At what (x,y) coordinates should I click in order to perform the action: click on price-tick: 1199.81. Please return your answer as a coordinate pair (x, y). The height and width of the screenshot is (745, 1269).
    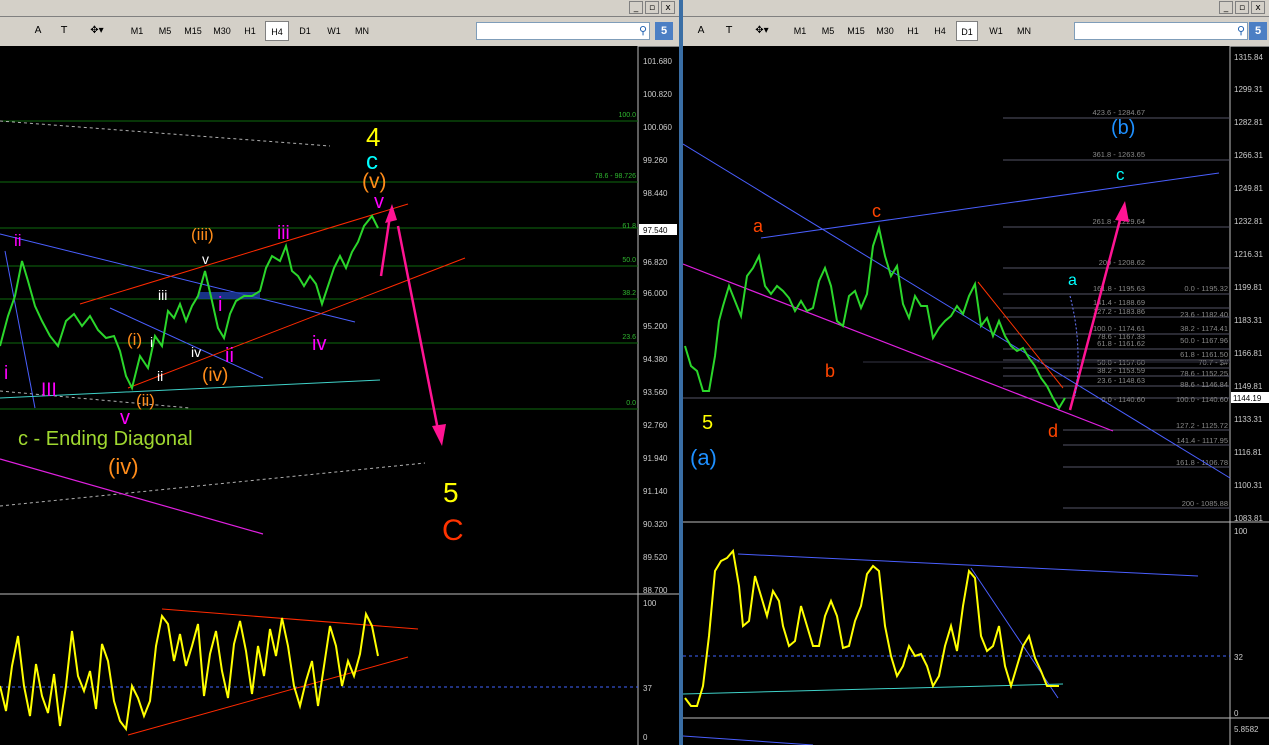
    Looking at the image, I should click on (1248, 287).